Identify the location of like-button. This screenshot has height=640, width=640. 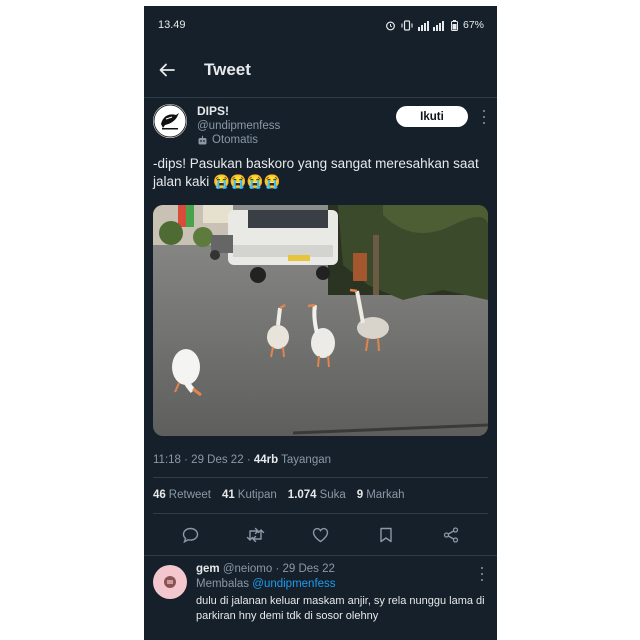
(321, 535).